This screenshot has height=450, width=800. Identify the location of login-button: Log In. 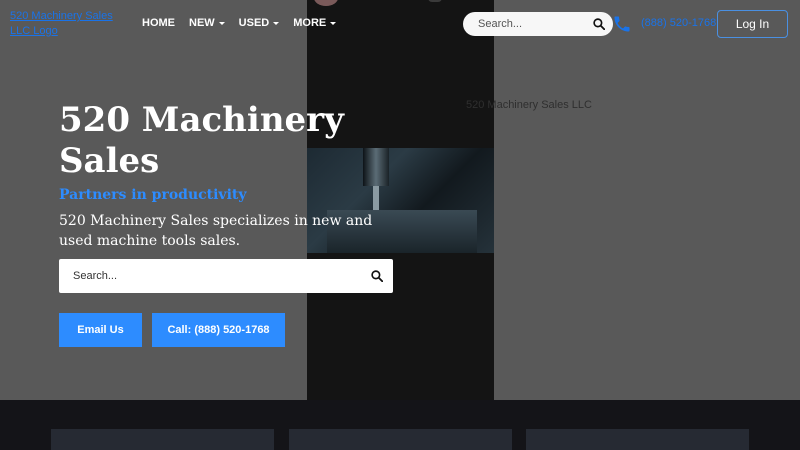
(752, 24).